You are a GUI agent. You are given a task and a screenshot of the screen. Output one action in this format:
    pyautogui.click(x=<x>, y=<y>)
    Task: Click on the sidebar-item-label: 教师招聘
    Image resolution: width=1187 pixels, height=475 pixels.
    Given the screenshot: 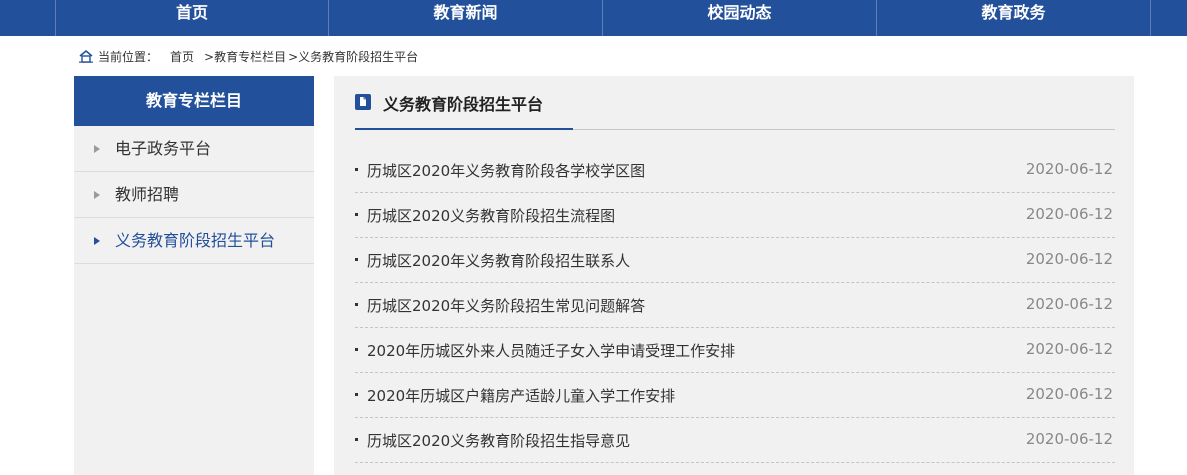 What is the action you would take?
    pyautogui.click(x=147, y=194)
    